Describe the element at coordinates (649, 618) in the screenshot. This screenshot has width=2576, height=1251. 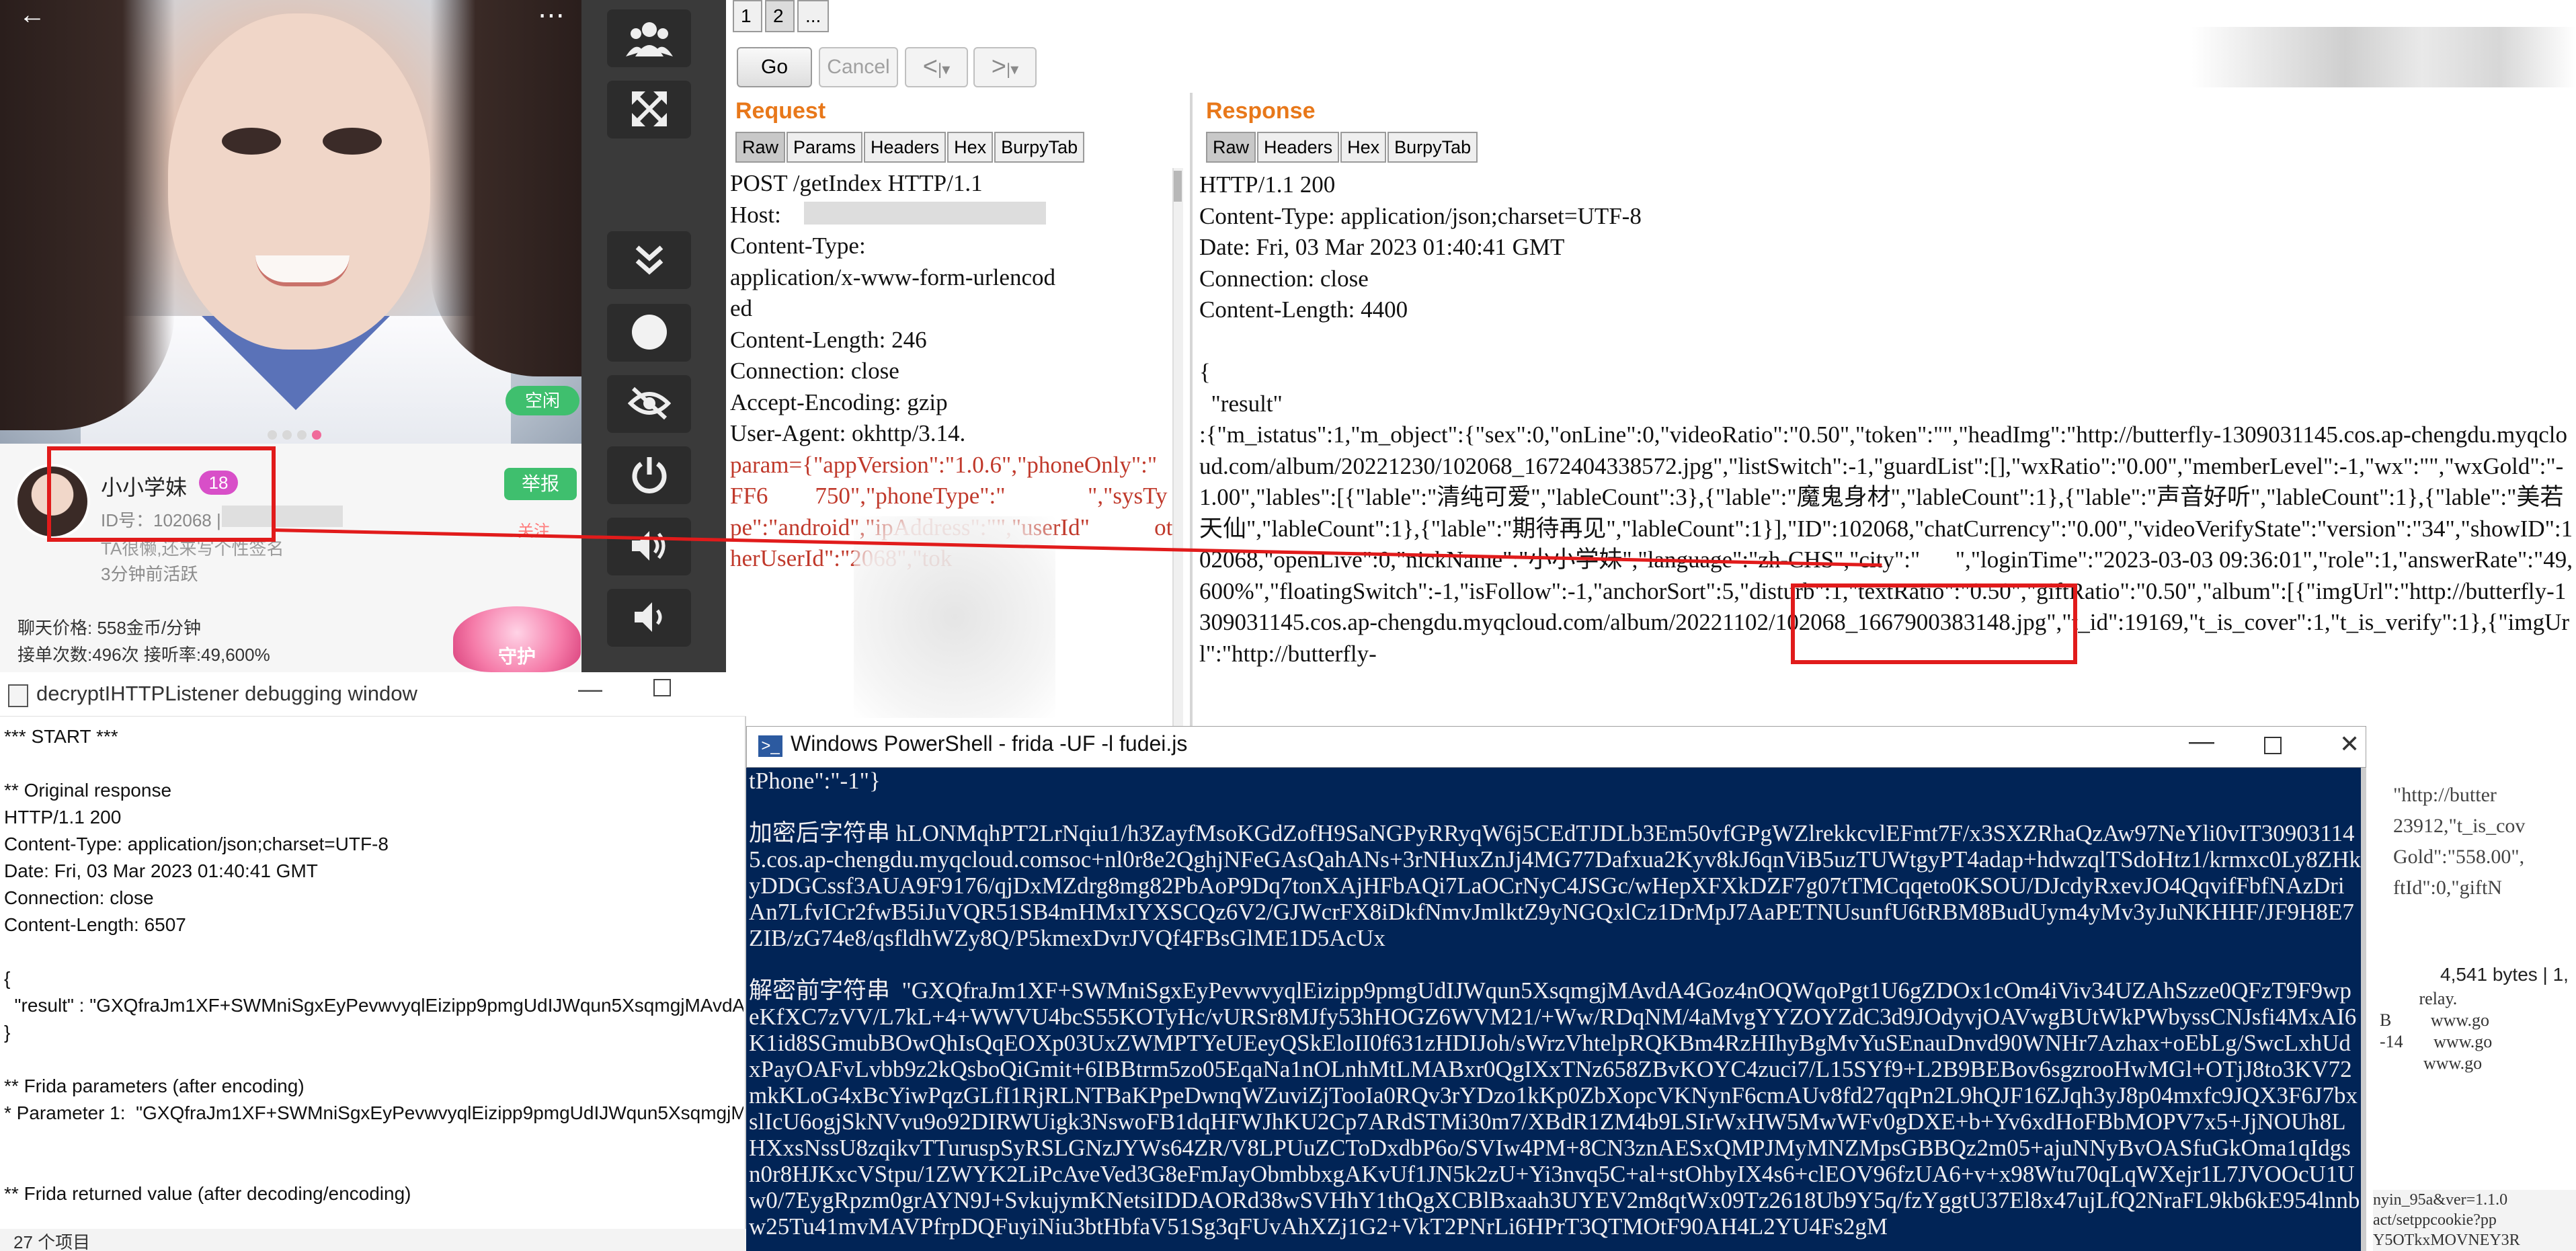
I see `volume-down-icon` at that location.